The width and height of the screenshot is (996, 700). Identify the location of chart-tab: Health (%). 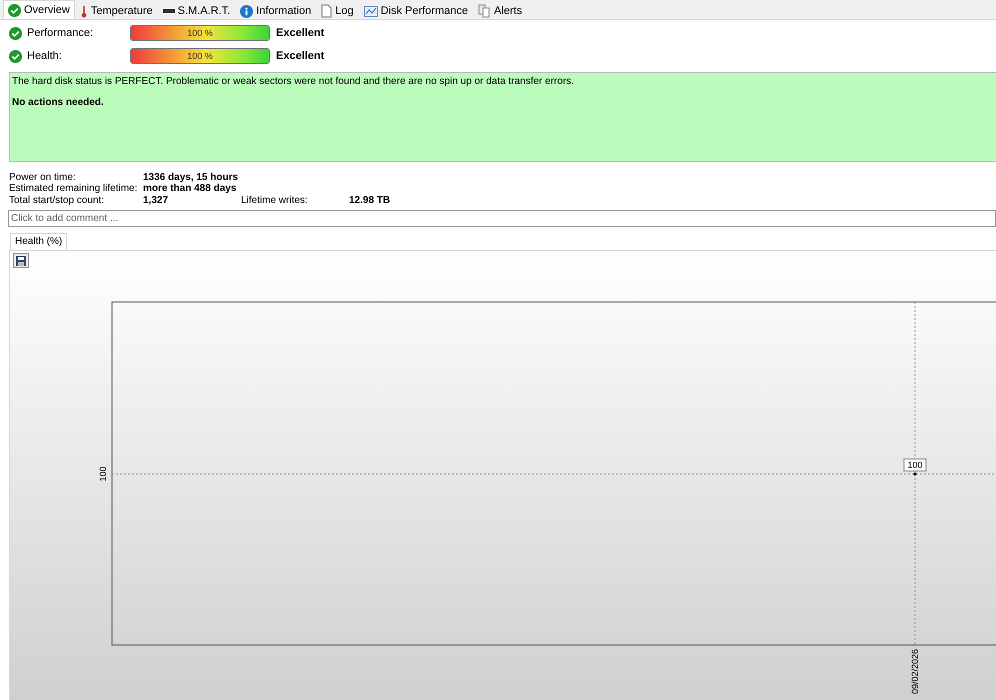
(39, 241).